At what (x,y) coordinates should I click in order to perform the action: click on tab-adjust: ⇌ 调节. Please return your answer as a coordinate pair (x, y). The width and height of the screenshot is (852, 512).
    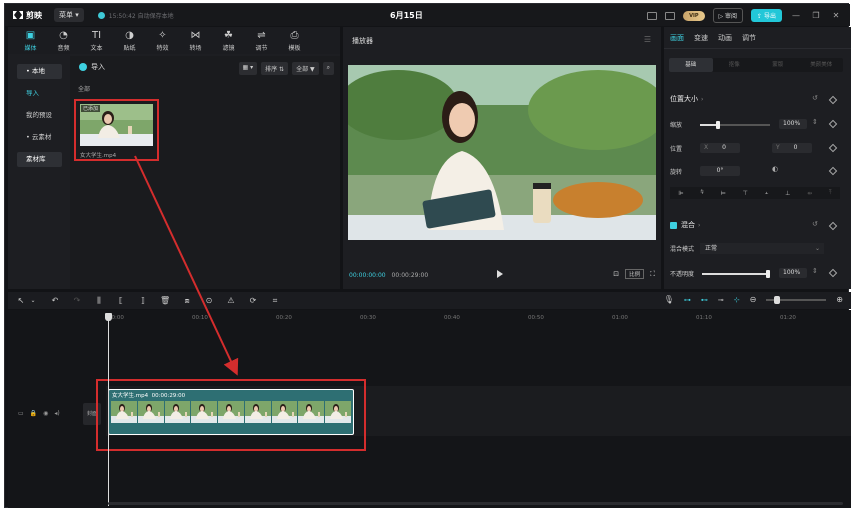
    Looking at the image, I should click on (261, 40).